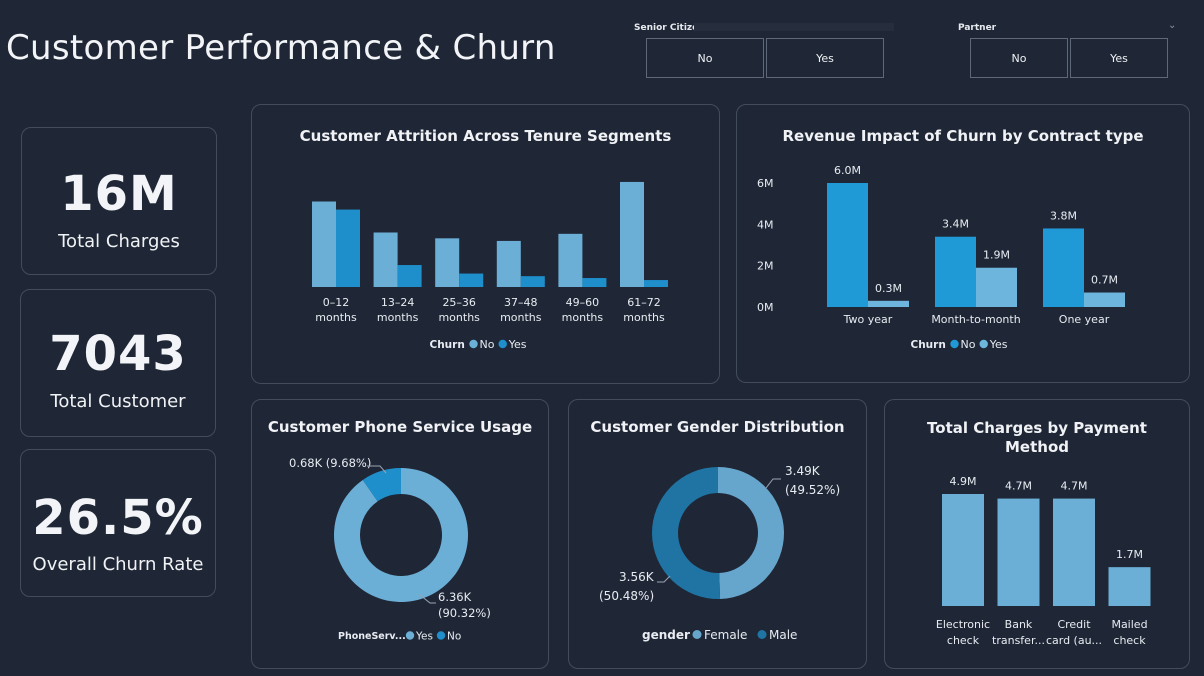 Image resolution: width=1204 pixels, height=676 pixels. What do you see at coordinates (281, 48) in the screenshot?
I see `page-title: Customer Performance & Churn` at bounding box center [281, 48].